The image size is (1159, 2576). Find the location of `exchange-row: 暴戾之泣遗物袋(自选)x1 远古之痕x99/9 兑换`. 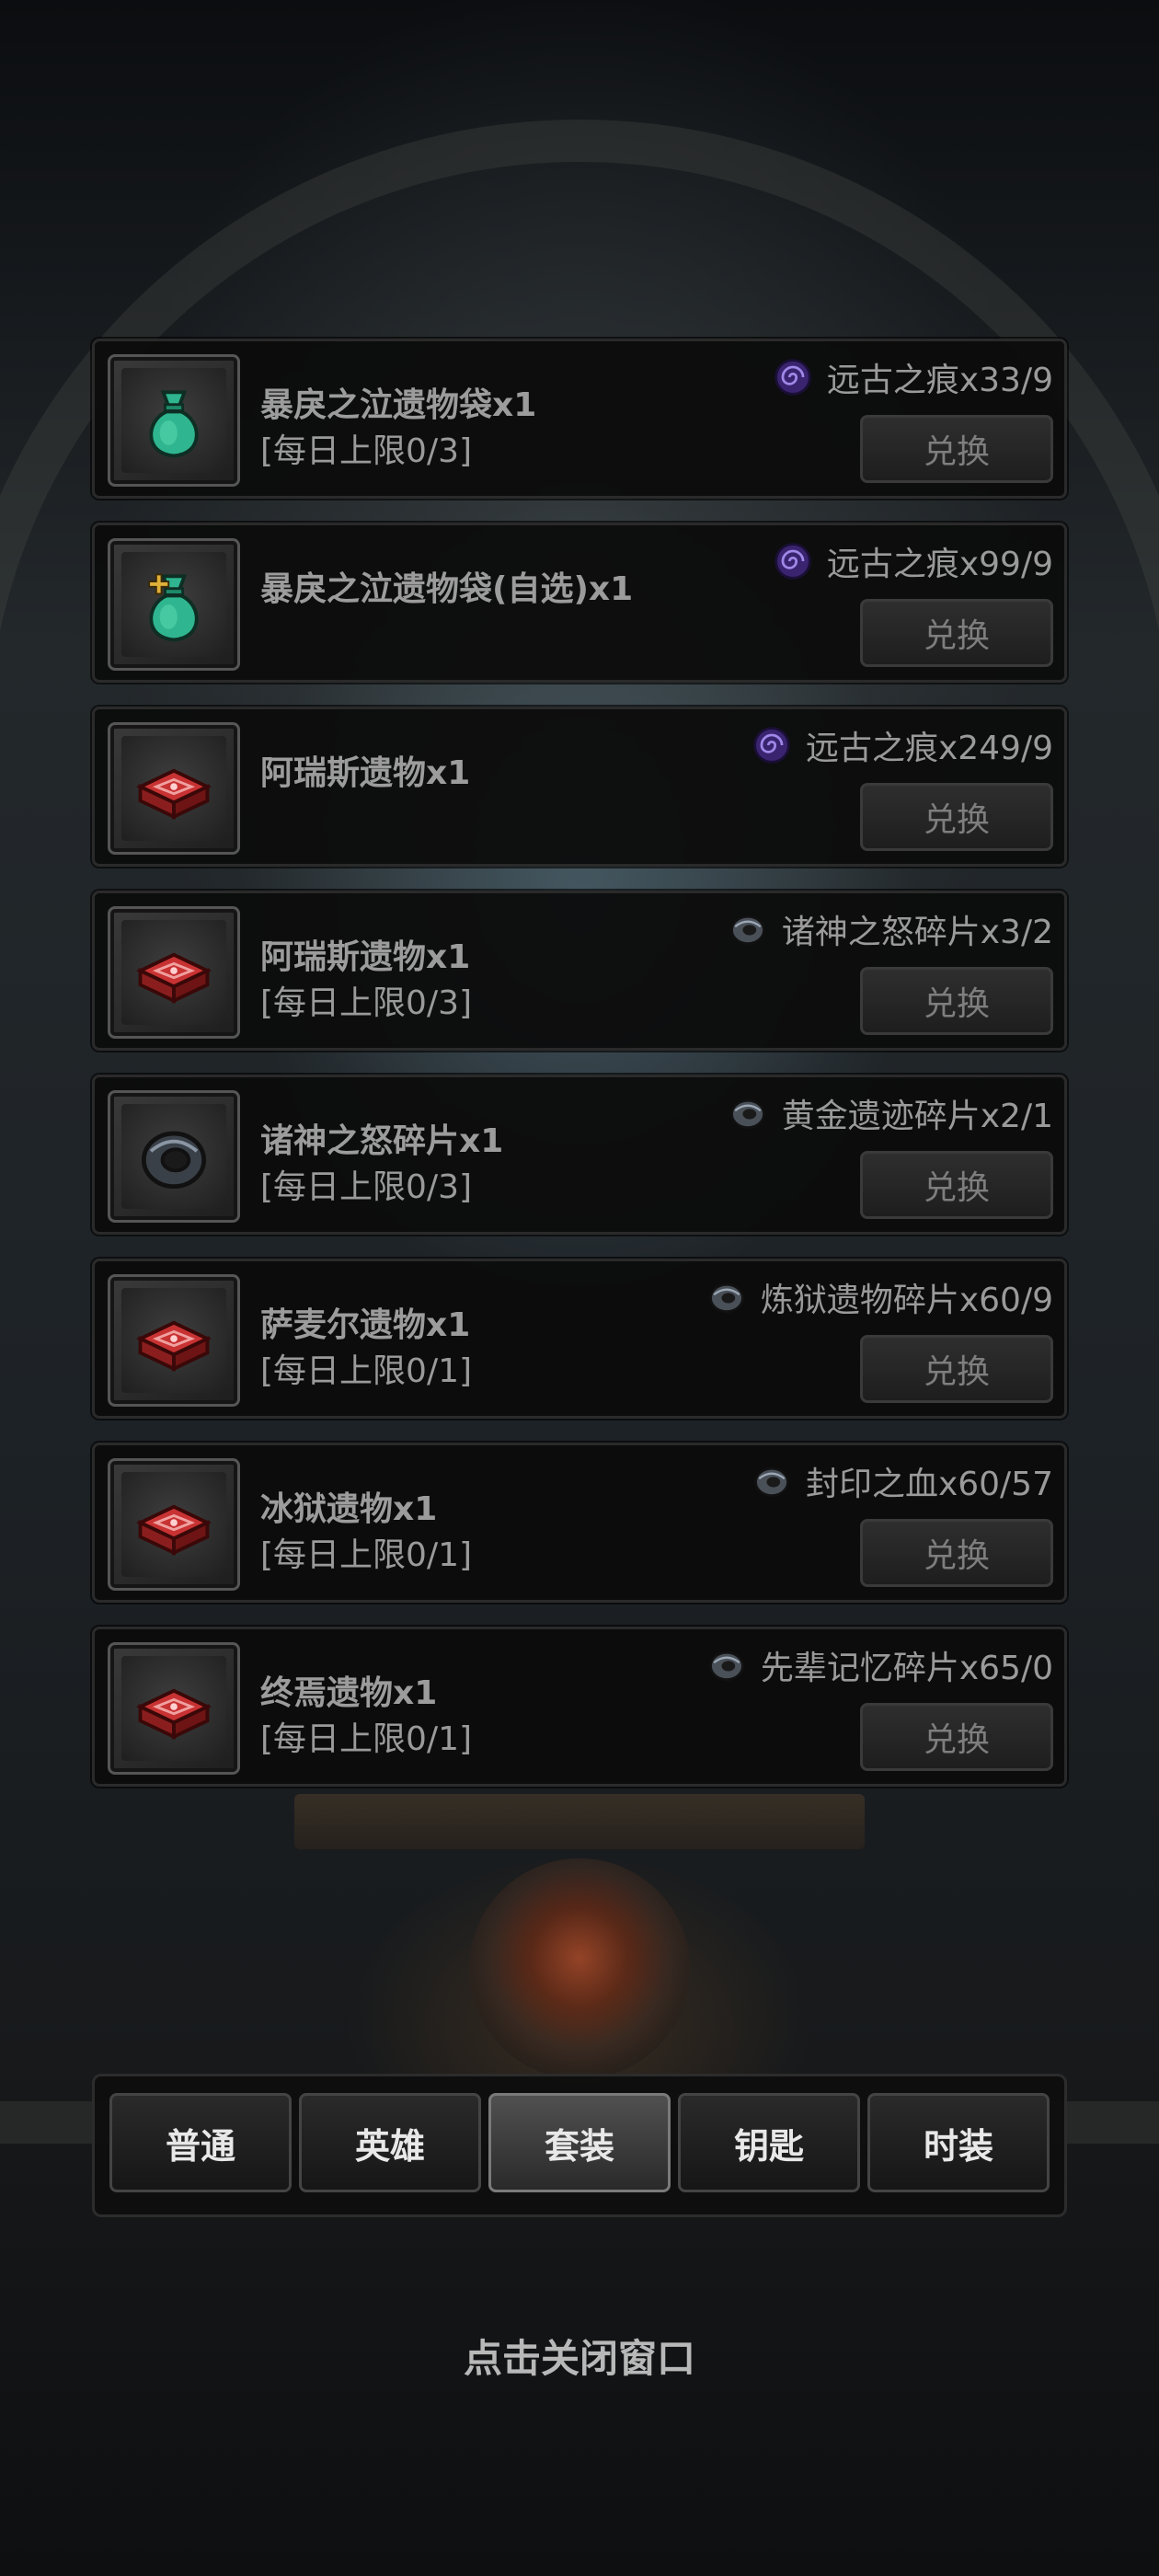

exchange-row: 暴戾之泣遗物袋(自选)x1 远古之痕x99/9 兑换 is located at coordinates (579, 603).